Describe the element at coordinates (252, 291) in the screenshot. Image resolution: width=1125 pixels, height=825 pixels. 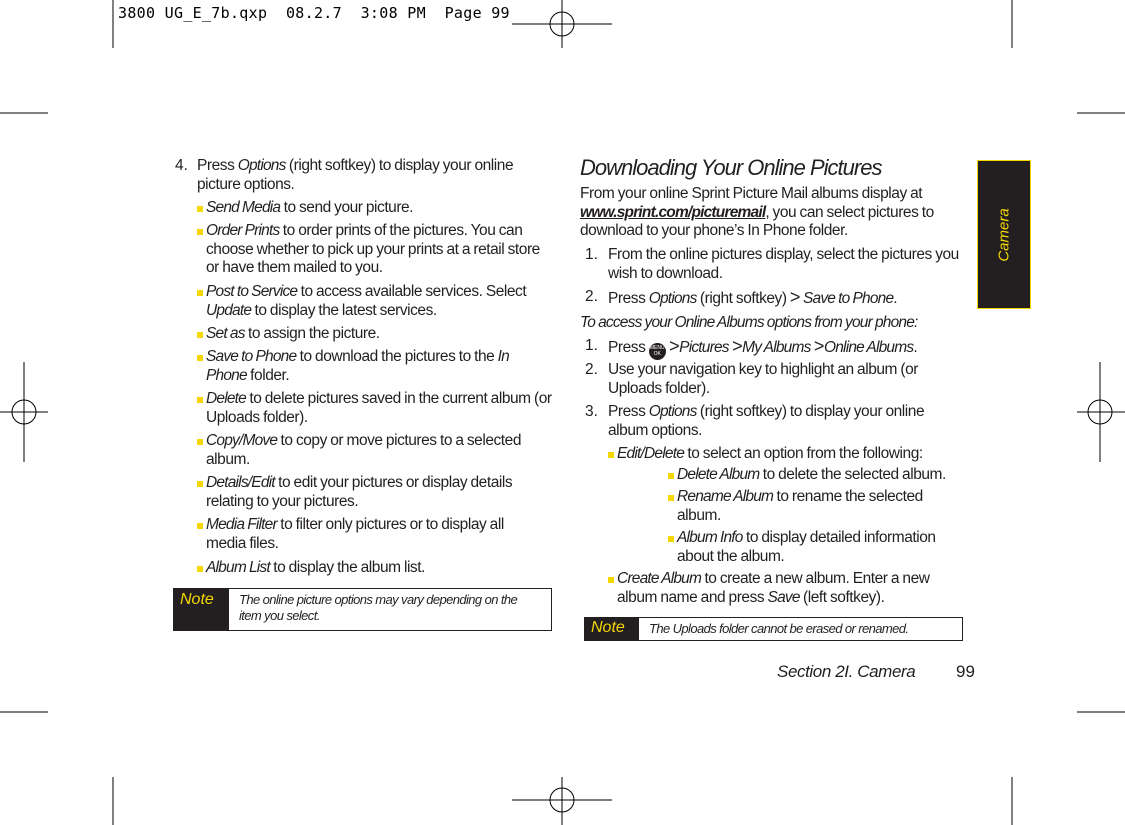
I see `term: Post to Service` at that location.